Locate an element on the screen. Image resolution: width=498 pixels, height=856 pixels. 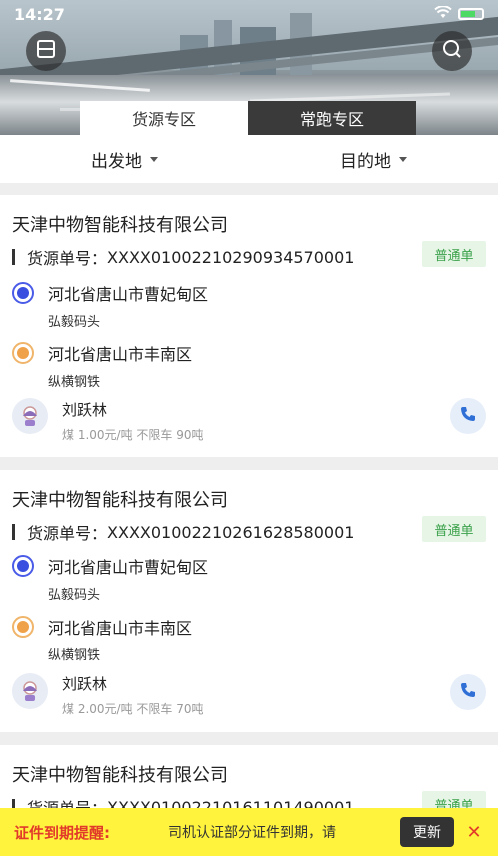
notice-title: 证件到期提醒: is located at coordinates (62, 832).